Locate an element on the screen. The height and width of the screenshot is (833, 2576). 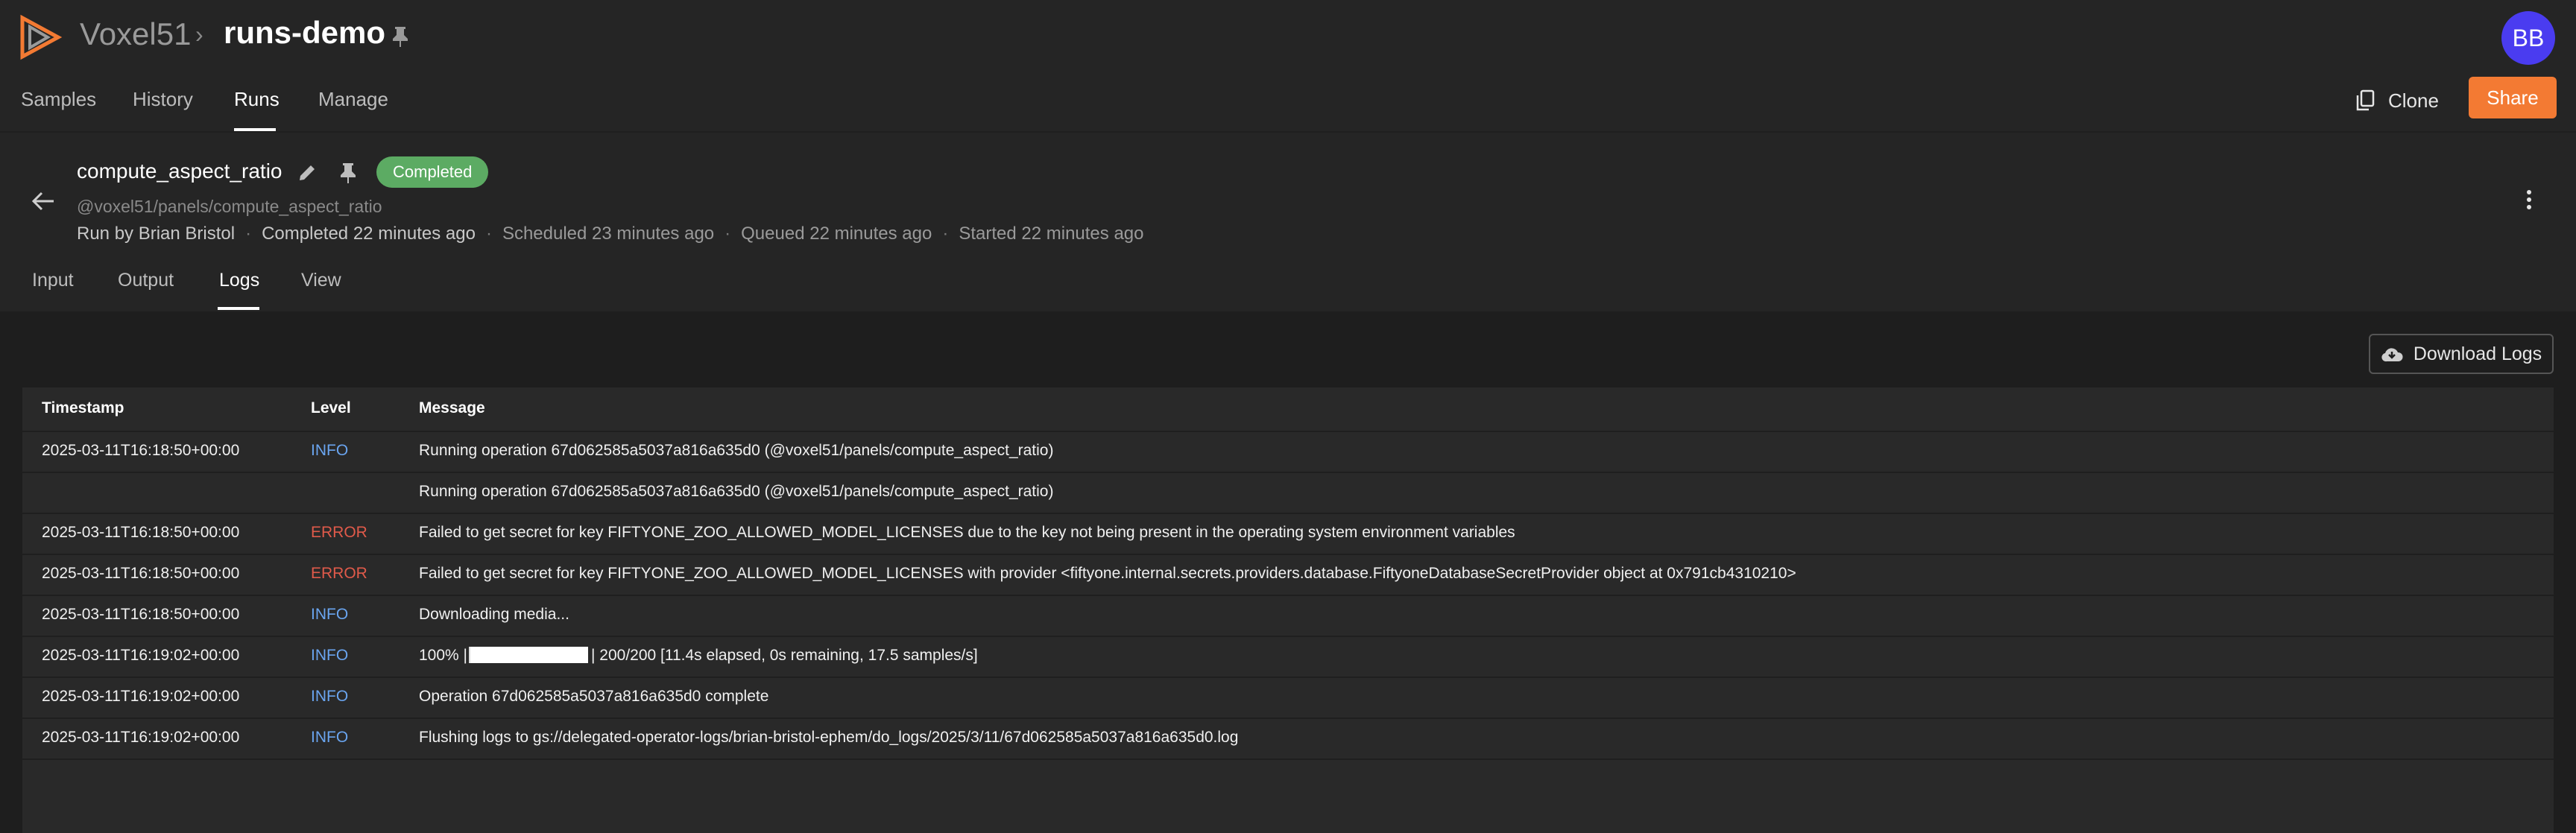
run-name: compute_aspect_ratio is located at coordinates (179, 171).